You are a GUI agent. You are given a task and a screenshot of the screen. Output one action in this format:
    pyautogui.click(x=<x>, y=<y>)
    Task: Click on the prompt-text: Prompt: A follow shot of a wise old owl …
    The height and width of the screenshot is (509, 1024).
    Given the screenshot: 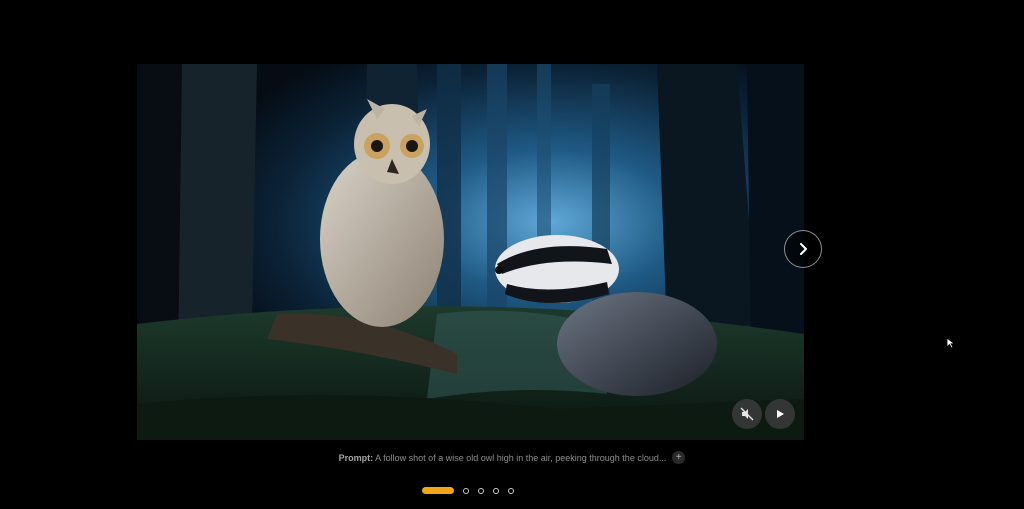 What is the action you would take?
    pyautogui.click(x=503, y=458)
    